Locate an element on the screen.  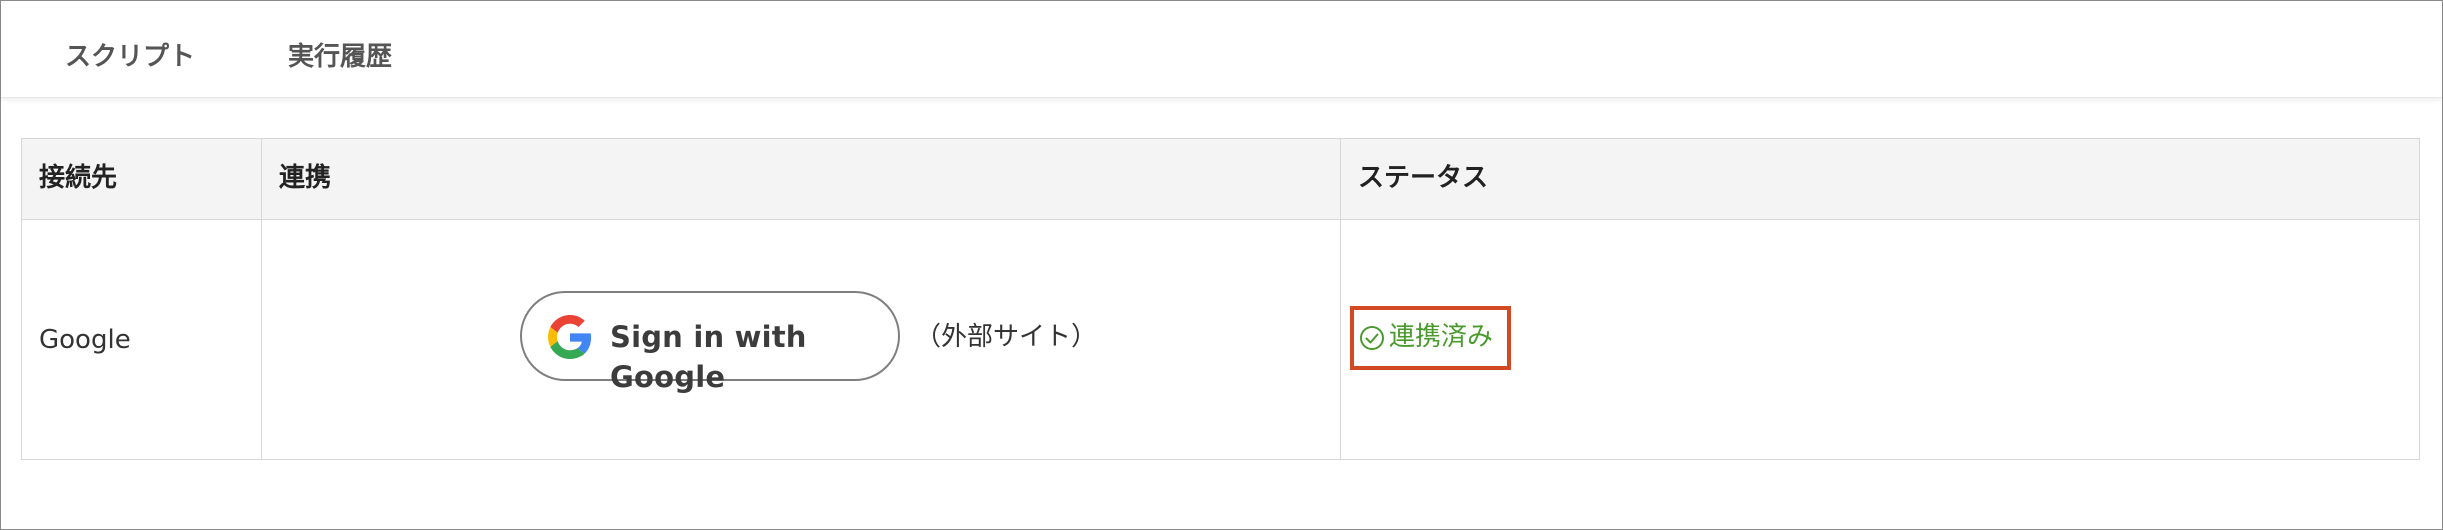
sign-in-button-label: Sign in with Google is located at coordinates (708, 357).